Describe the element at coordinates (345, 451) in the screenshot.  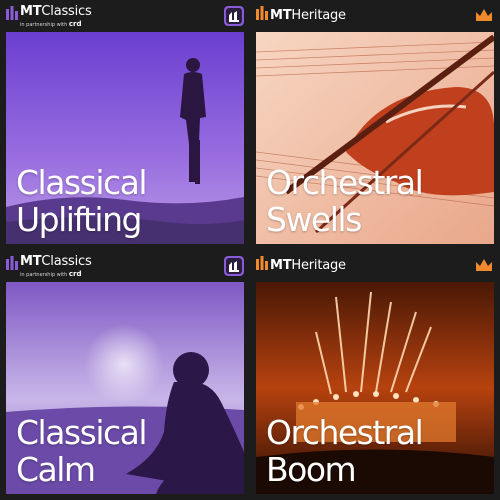
I see `playlist-title: Orchestral Boom` at that location.